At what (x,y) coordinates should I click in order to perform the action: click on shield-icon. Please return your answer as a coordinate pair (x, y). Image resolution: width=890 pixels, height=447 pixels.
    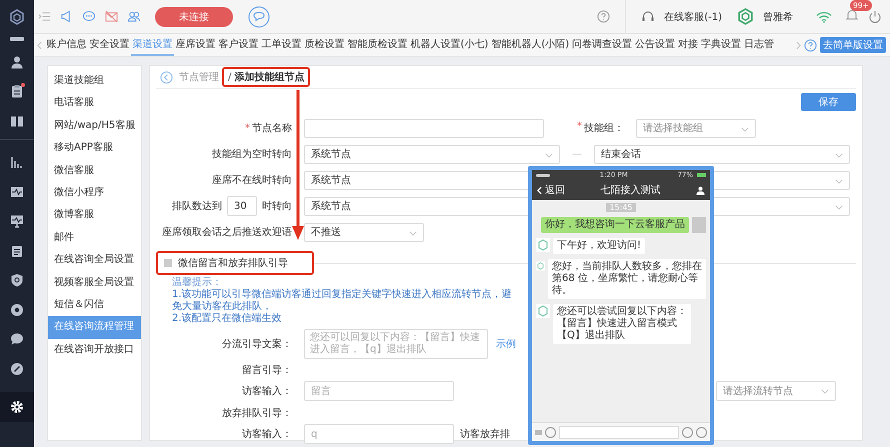
    Looking at the image, I should click on (17, 280).